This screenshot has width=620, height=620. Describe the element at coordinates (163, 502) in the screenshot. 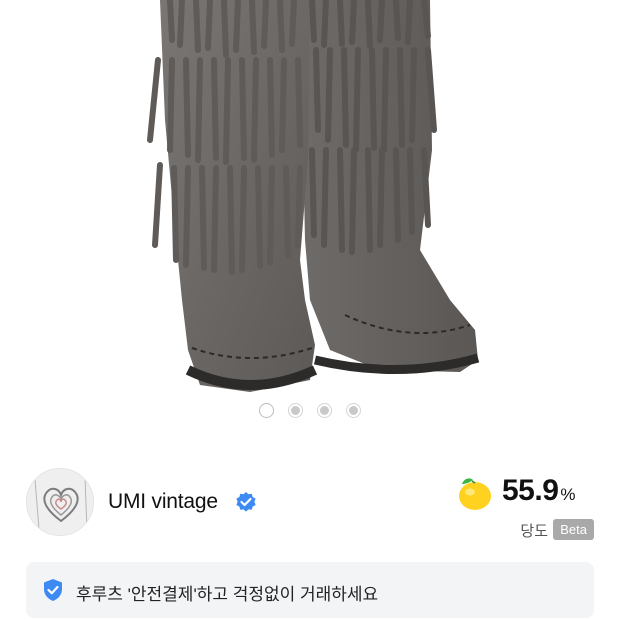

I see `shop-name: UMI vintage` at that location.